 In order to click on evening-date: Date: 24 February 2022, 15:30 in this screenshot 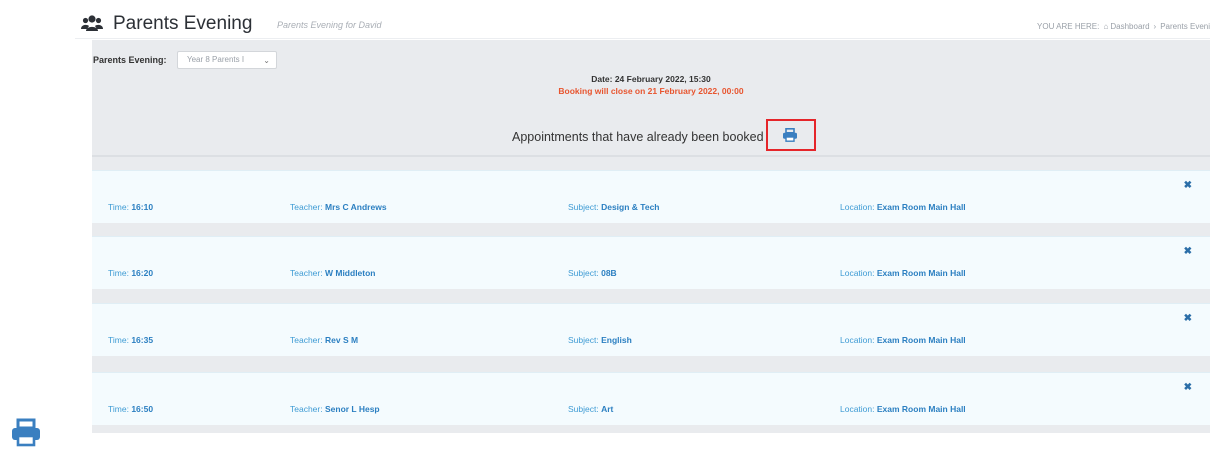, I will do `click(651, 79)`.